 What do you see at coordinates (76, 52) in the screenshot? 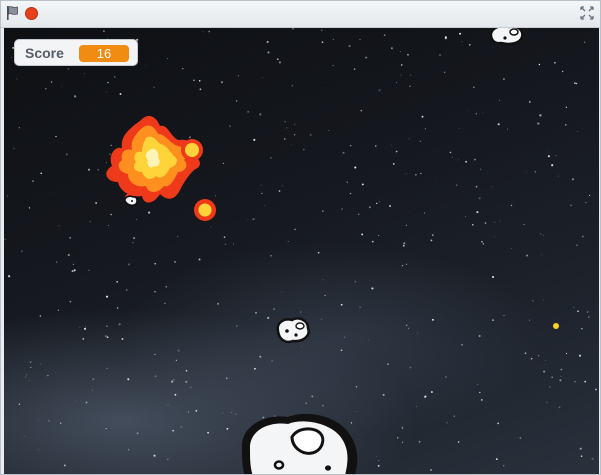
I see `score-monitor: Score 16` at bounding box center [76, 52].